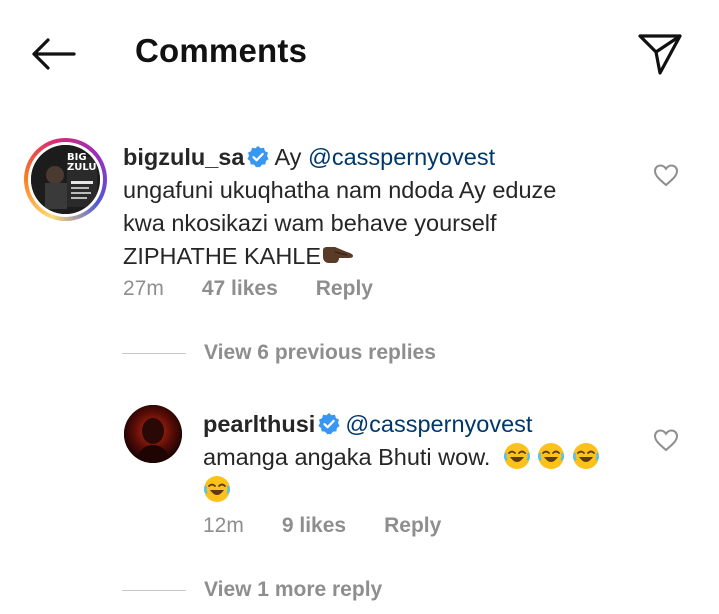 Image resolution: width=719 pixels, height=614 pixels. I want to click on comment-meta: 12m 9 likes Reply, so click(322, 526).